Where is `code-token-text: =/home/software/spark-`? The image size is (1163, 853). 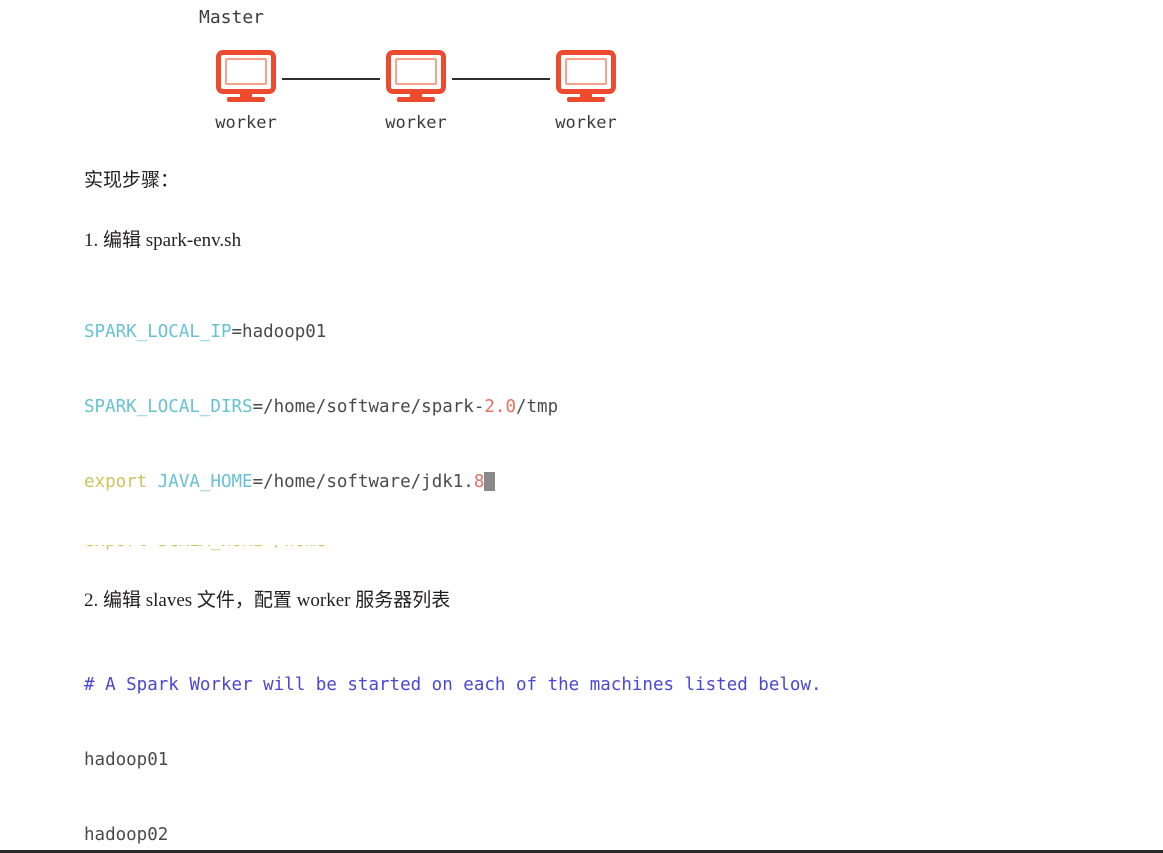 code-token-text: =/home/software/spark- is located at coordinates (368, 407).